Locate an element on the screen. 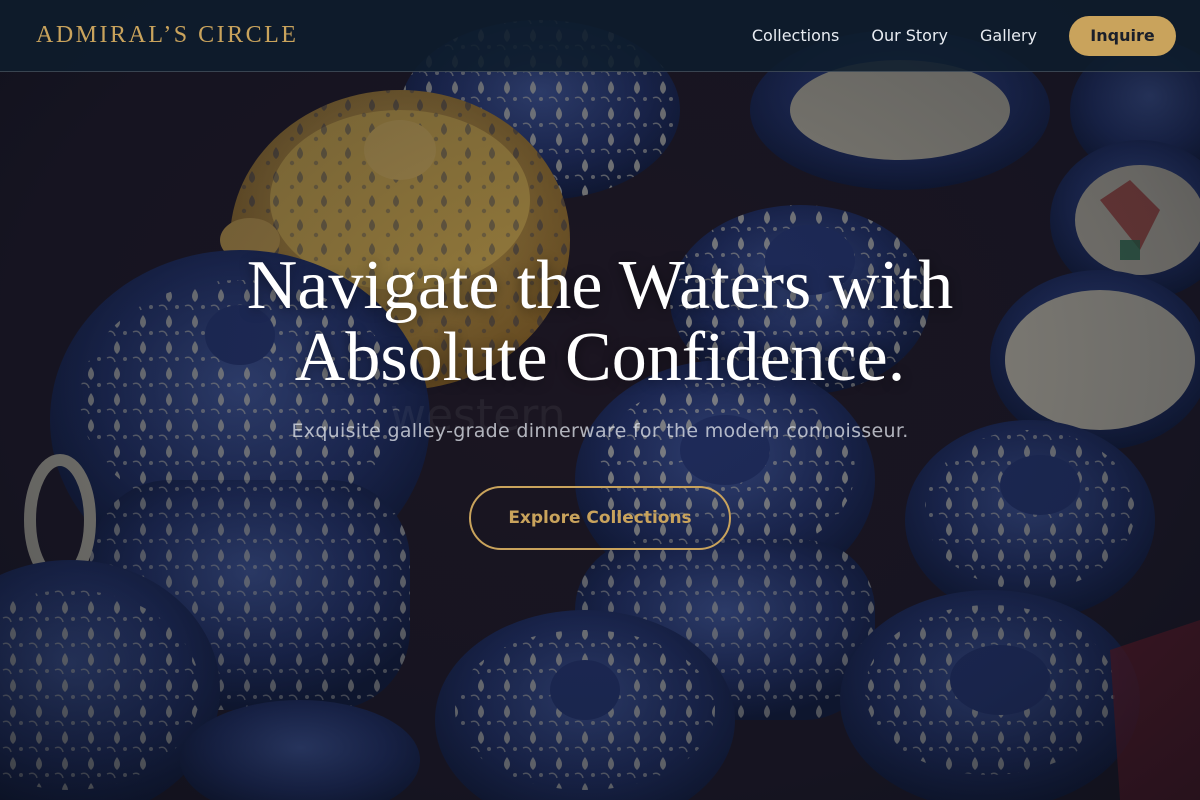 The width and height of the screenshot is (1200, 800). explore-collections-button: Explore Collections is located at coordinates (600, 518).